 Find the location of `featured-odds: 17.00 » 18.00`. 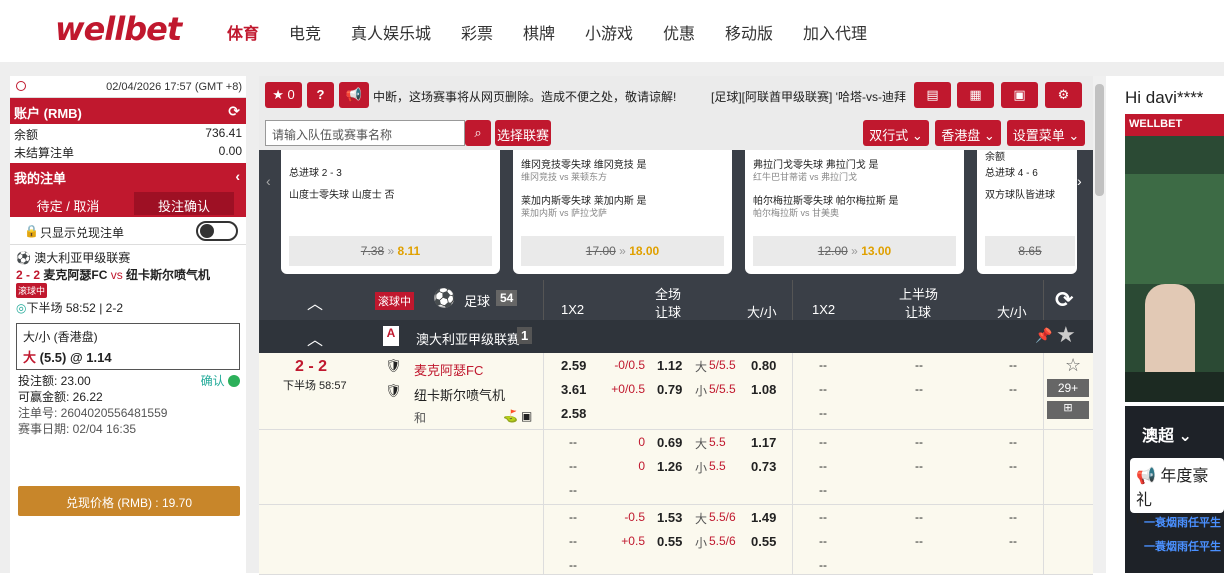

featured-odds: 17.00 » 18.00 is located at coordinates (622, 251).